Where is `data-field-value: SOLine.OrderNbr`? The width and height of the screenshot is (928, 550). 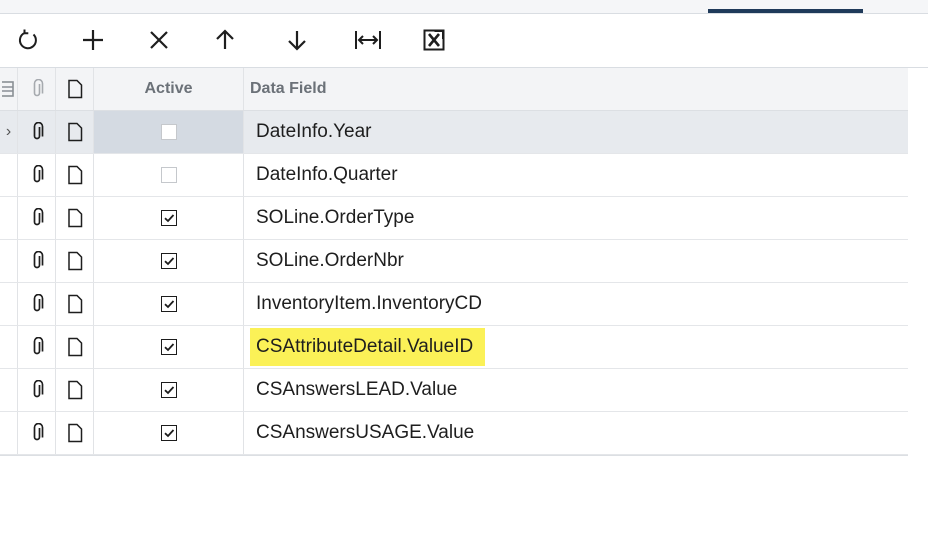
data-field-value: SOLine.OrderNbr is located at coordinates (330, 260).